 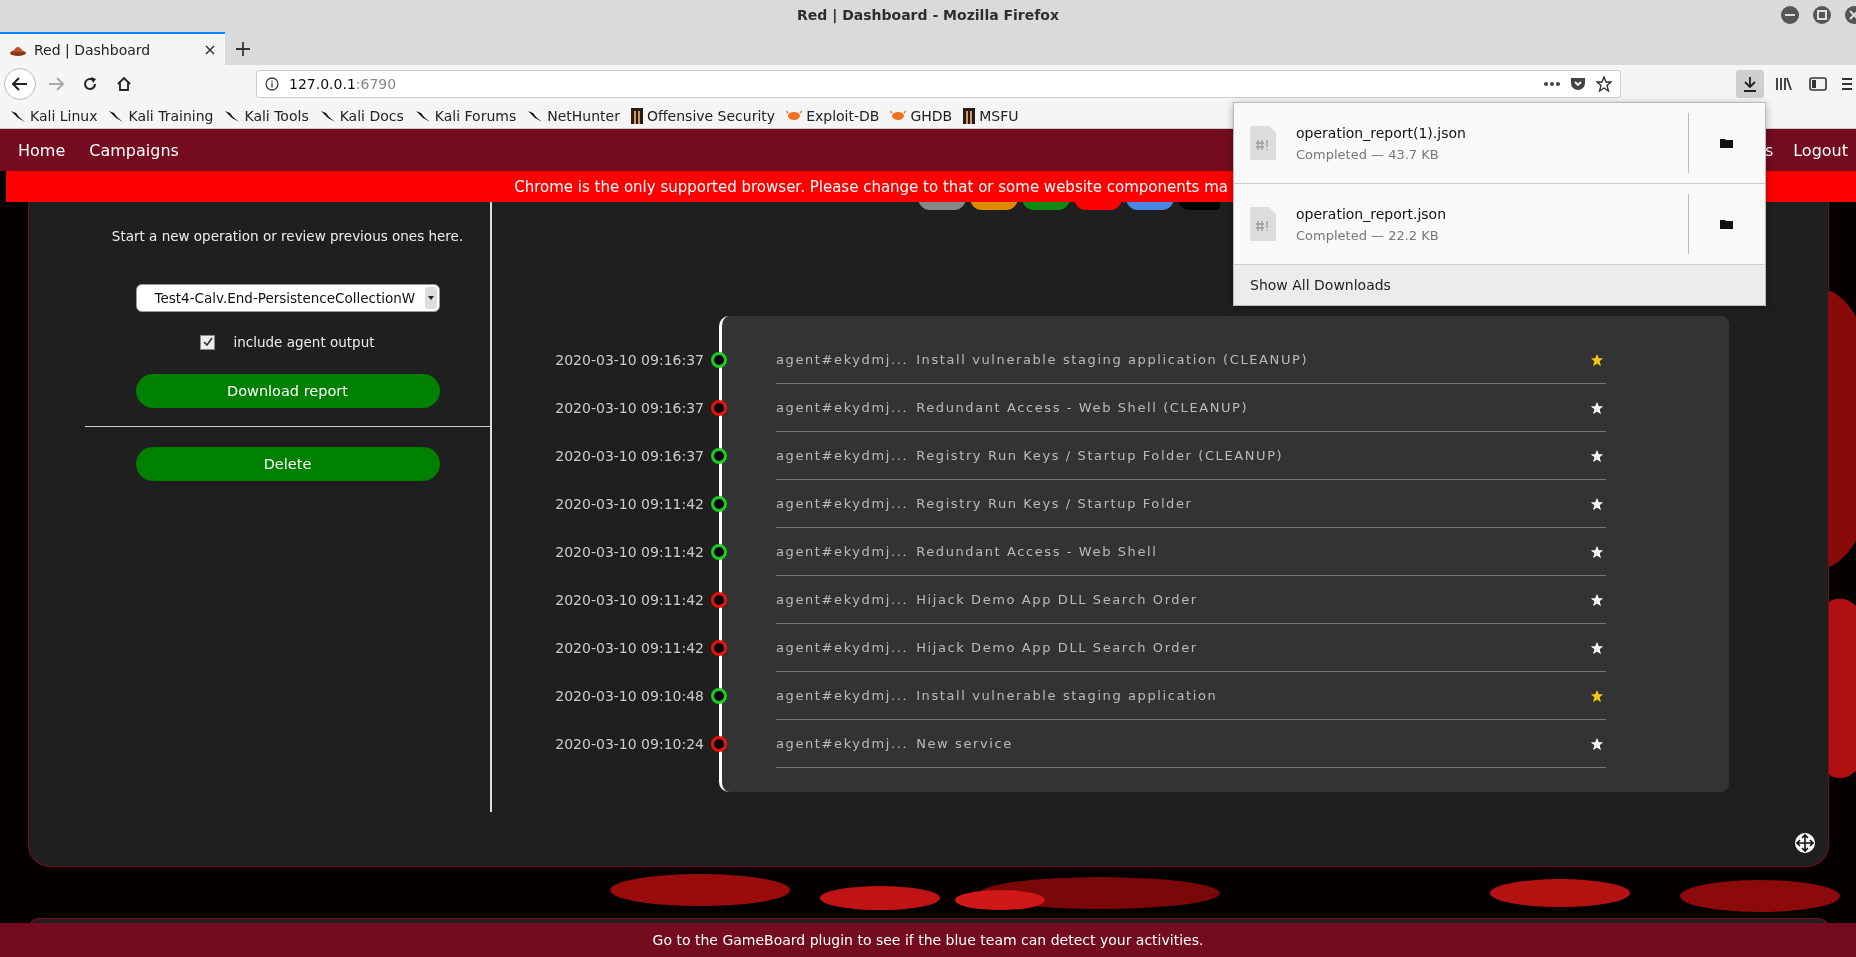 I want to click on bookmark-link: Kali Docs, so click(x=361, y=115).